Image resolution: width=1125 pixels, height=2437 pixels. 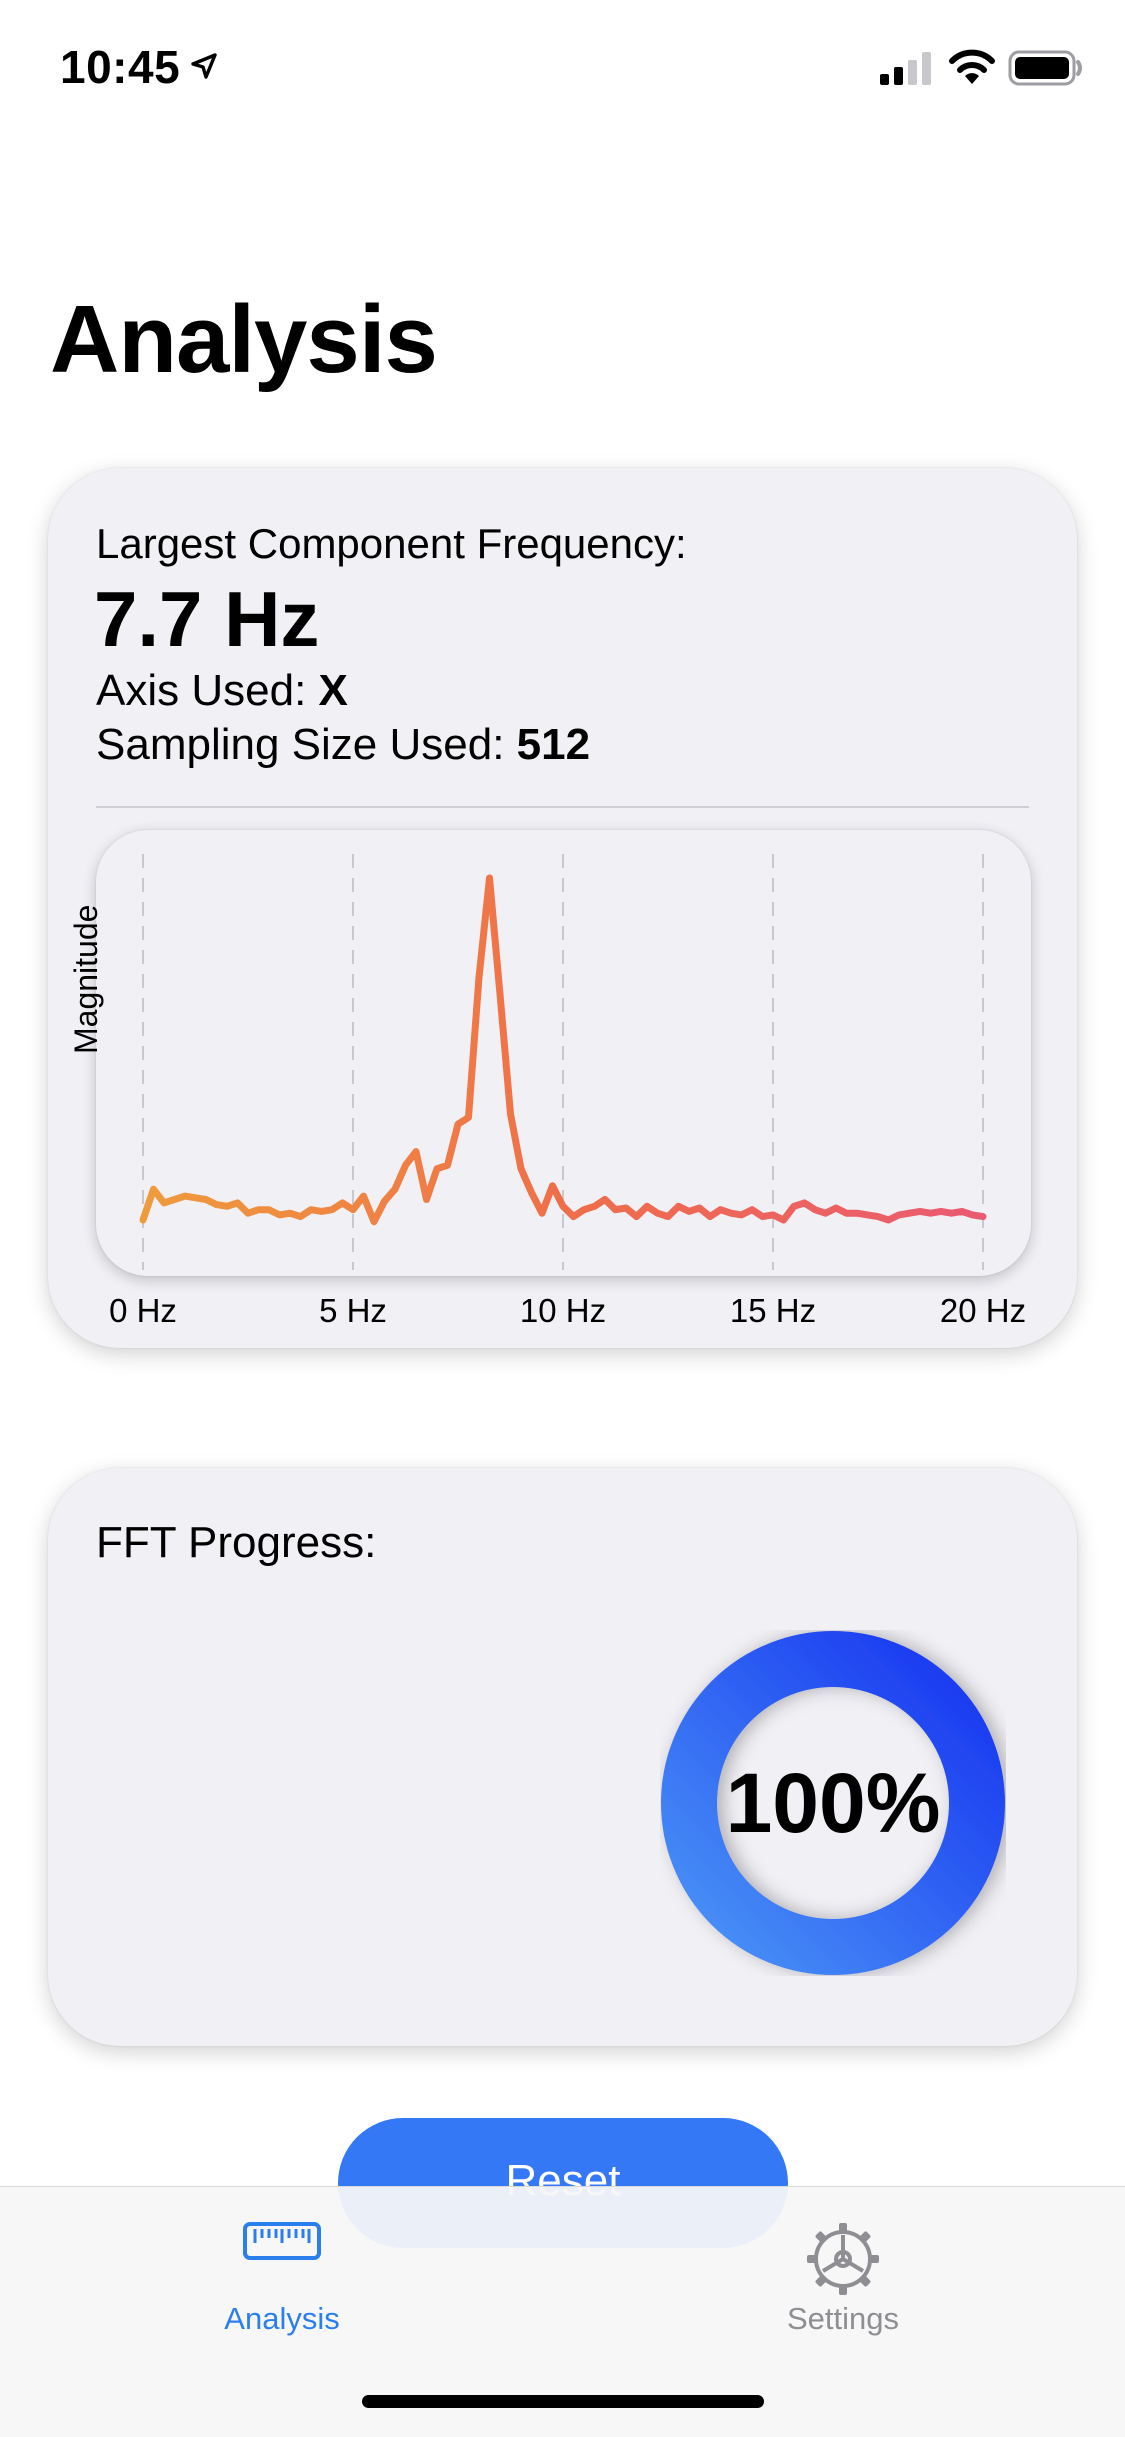 I want to click on x-tick-label: 15 Hz, so click(x=773, y=1310).